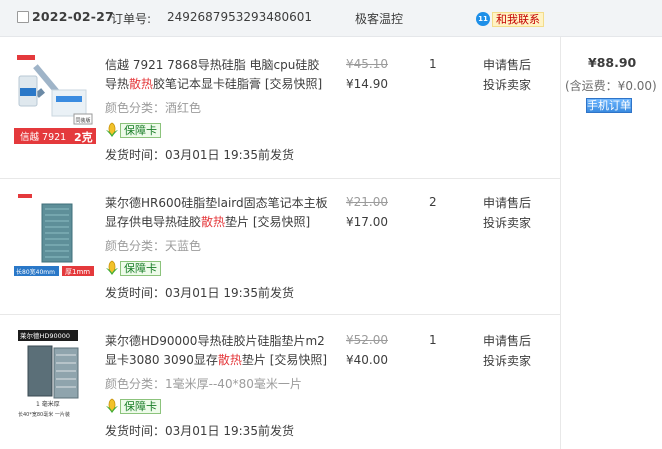 The height and width of the screenshot is (449, 662). I want to click on product-thumbnail-thermal-paste: 同装版 信越 7921 2克, so click(55, 100).